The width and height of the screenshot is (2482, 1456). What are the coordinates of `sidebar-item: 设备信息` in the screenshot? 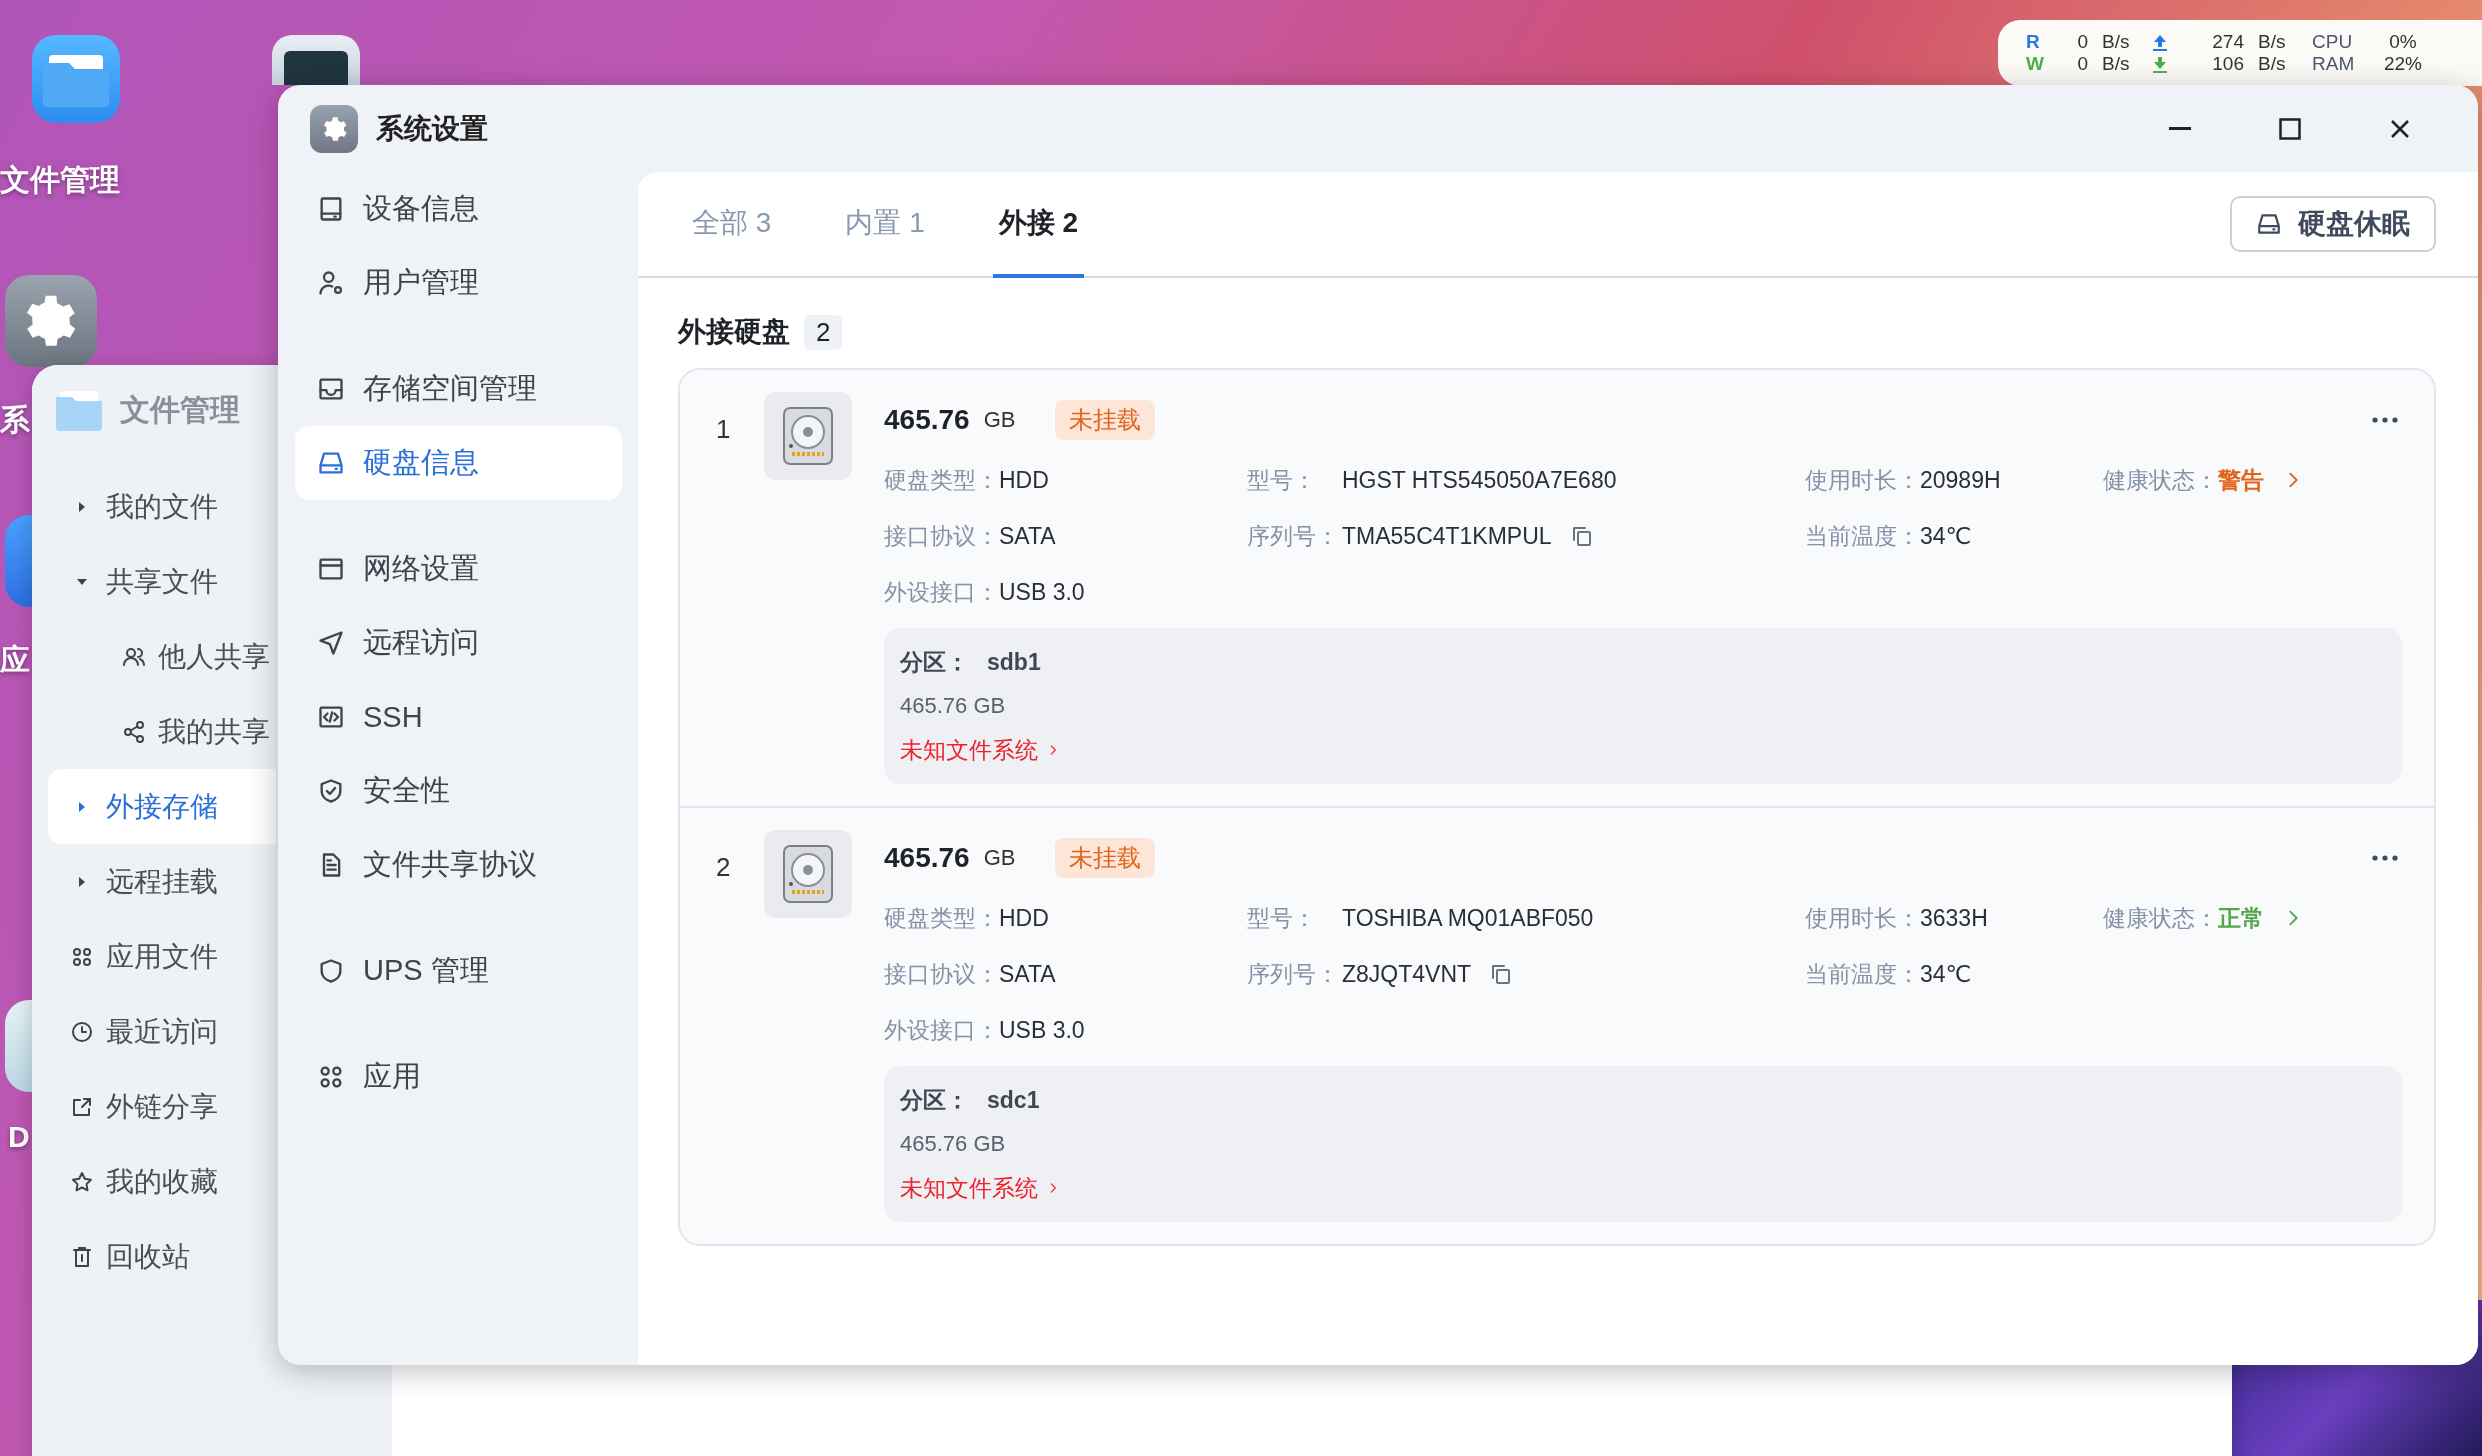 It's located at (458, 209).